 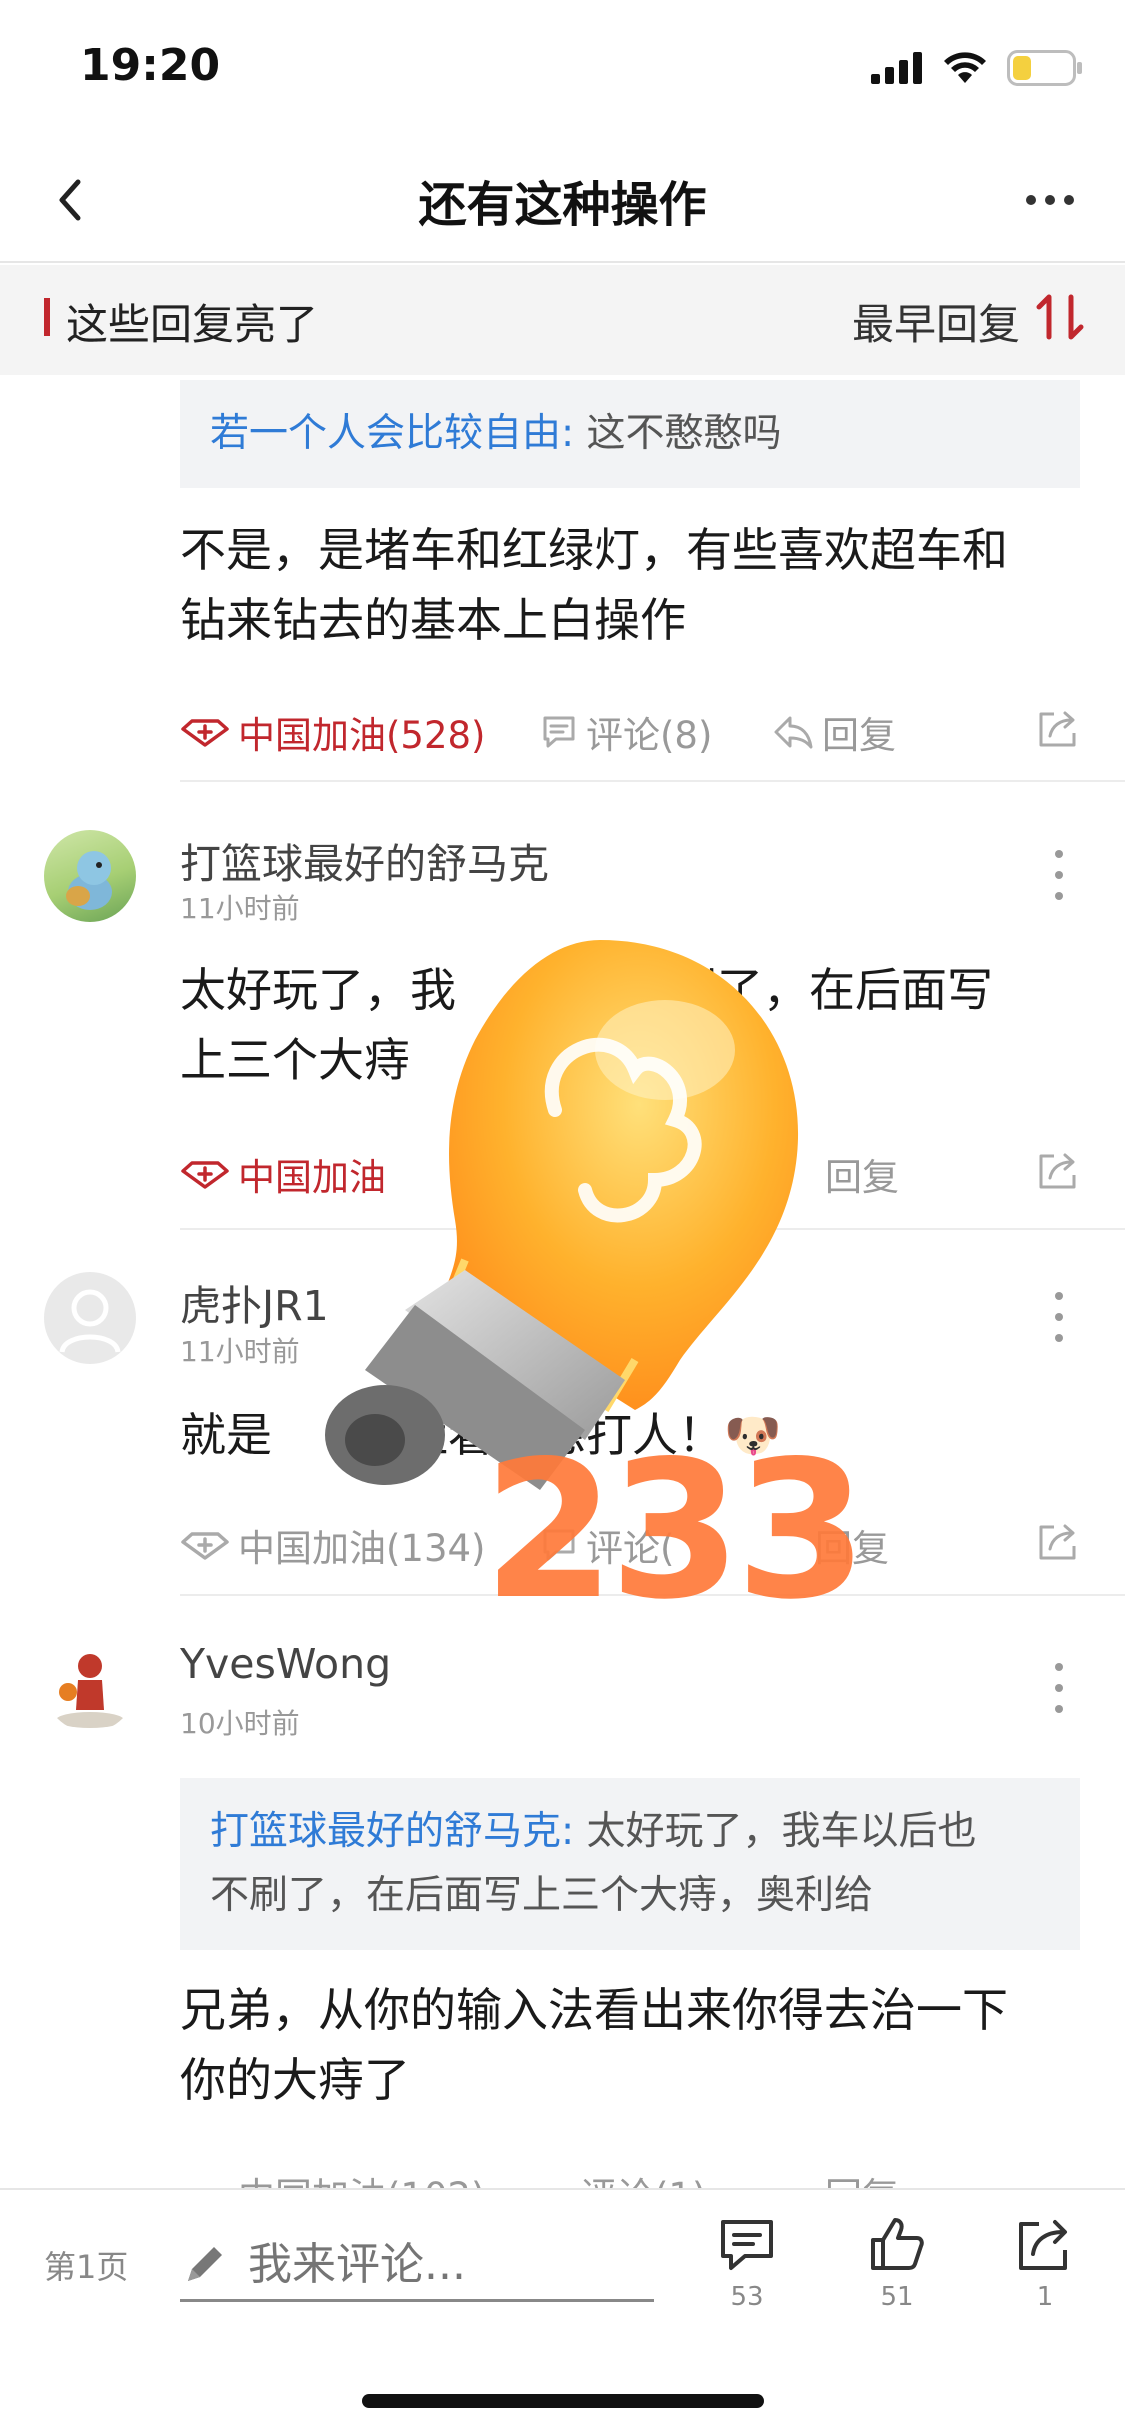 I want to click on signal-icon, so click(x=896, y=68).